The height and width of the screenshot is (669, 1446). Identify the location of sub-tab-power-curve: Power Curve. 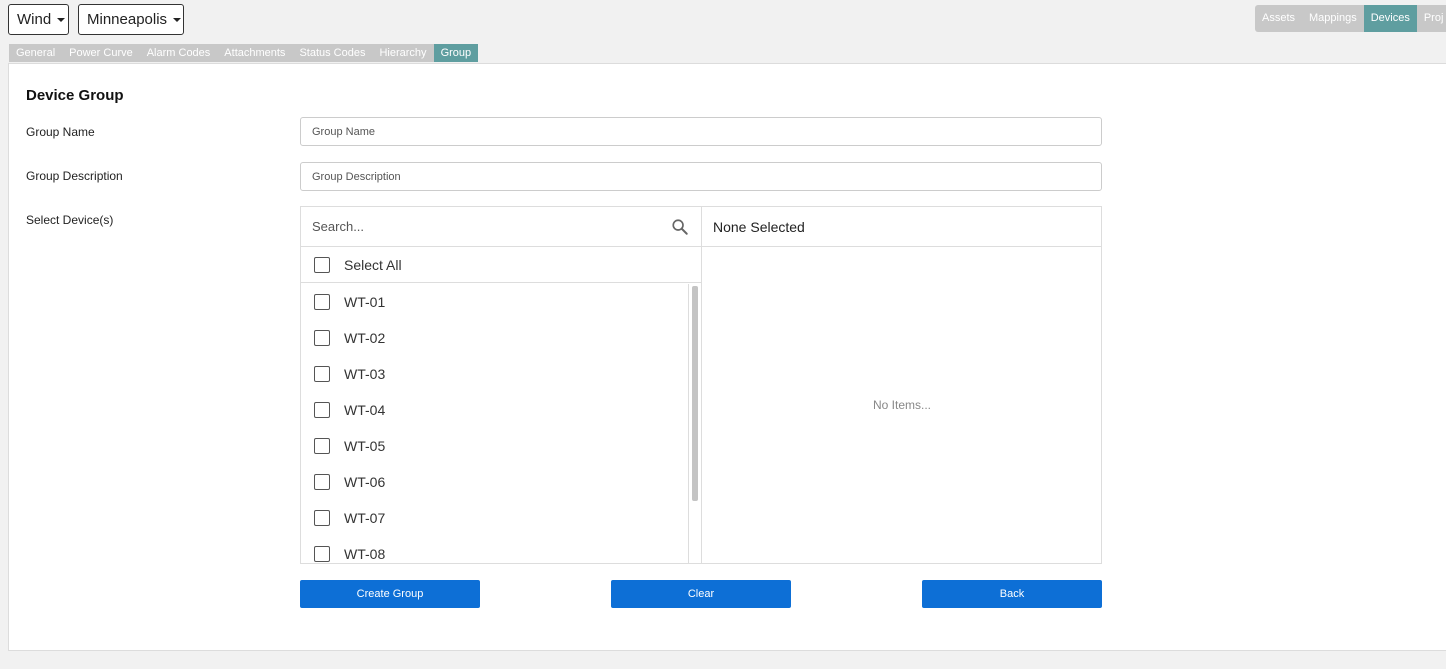
(101, 53).